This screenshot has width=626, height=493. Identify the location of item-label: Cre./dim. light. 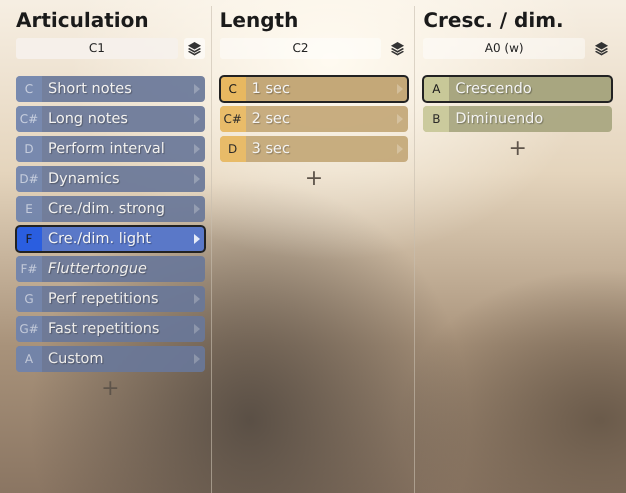
(99, 239).